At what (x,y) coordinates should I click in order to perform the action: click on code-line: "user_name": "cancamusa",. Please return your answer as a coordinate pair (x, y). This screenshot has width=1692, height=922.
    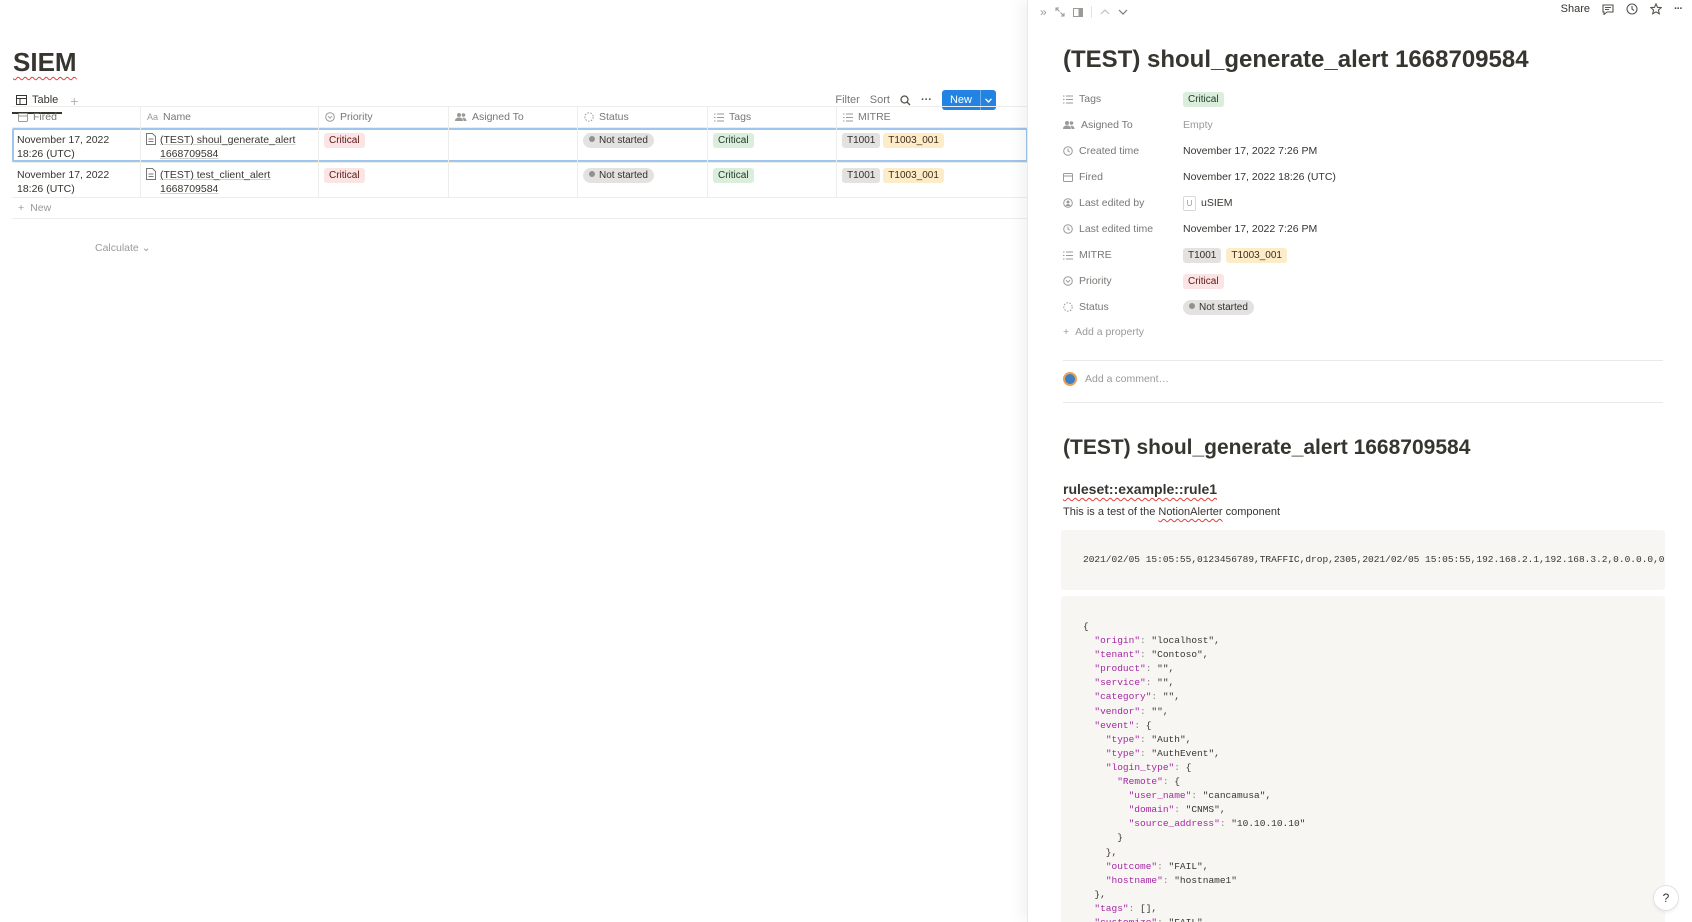
    Looking at the image, I should click on (1200, 796).